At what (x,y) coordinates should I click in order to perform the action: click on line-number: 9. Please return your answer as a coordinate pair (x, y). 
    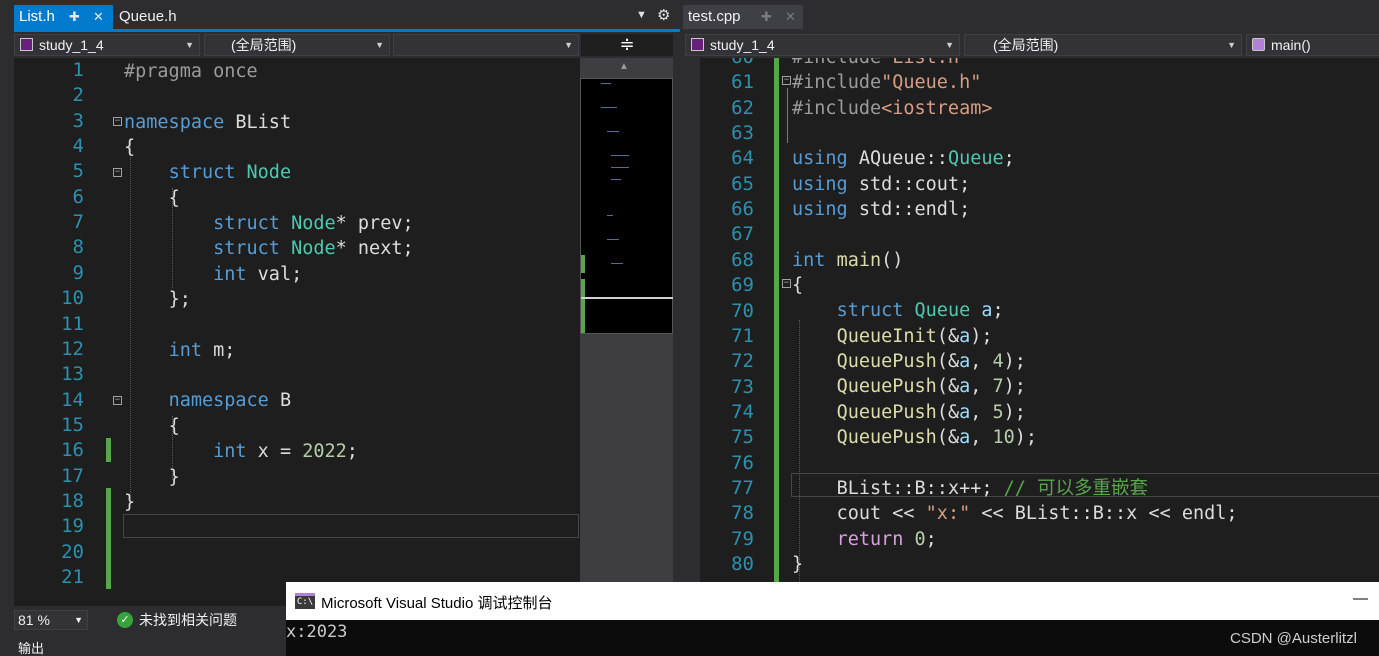
    Looking at the image, I should click on (78, 272).